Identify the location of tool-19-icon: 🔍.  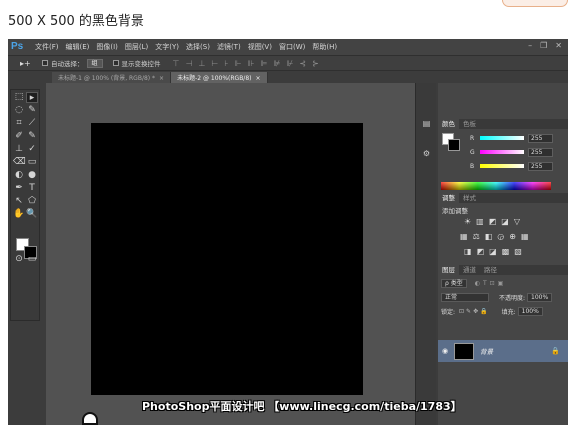
(32, 214).